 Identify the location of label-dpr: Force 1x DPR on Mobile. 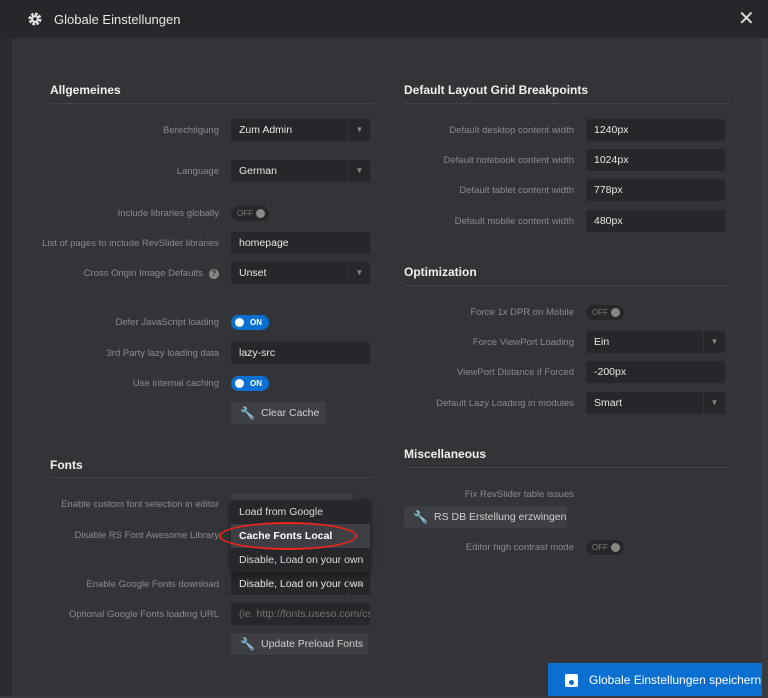
(522, 312).